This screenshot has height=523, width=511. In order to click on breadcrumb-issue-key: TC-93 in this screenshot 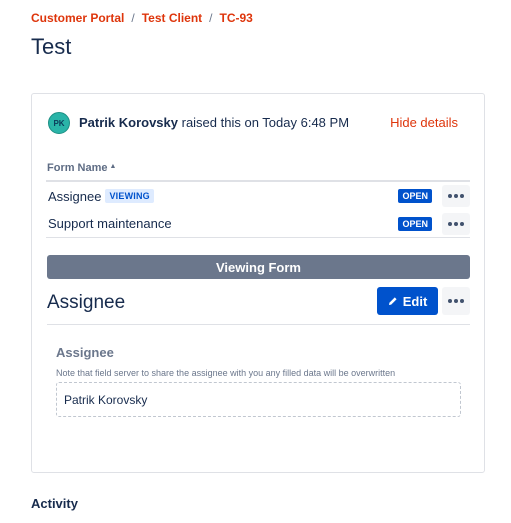, I will do `click(236, 18)`.